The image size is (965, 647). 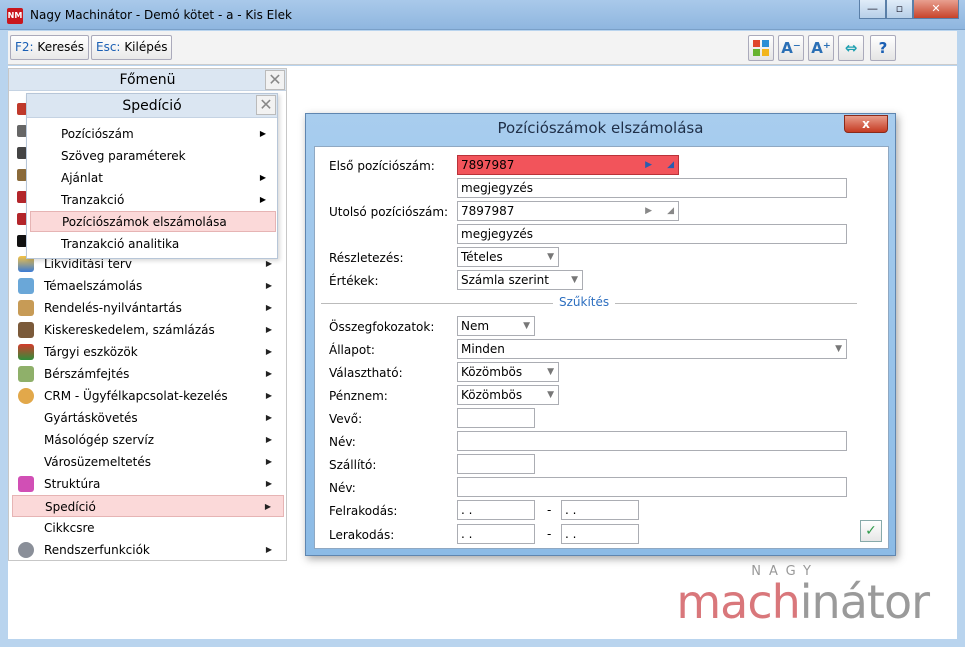 I want to click on help-icon: ?, so click(x=883, y=48).